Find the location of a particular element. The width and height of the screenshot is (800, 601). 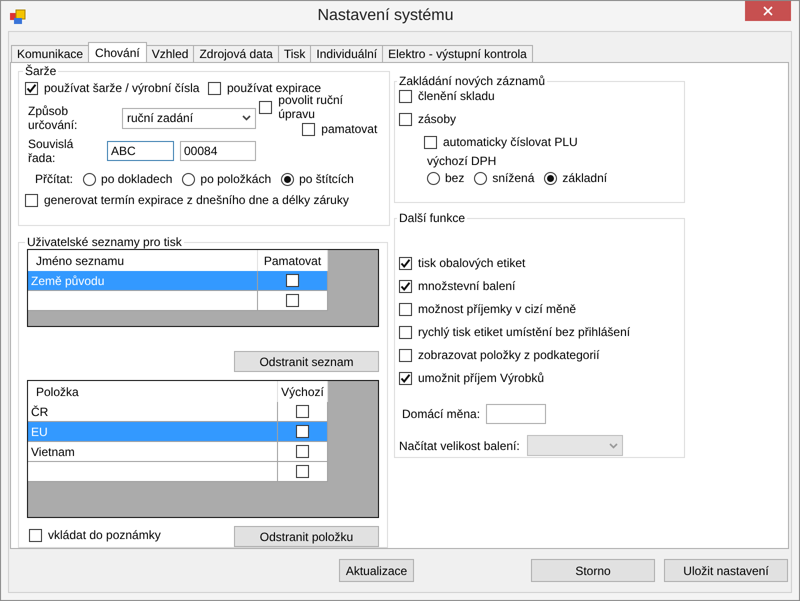

checkbox-label: automaticky číslovat PLU is located at coordinates (510, 142).